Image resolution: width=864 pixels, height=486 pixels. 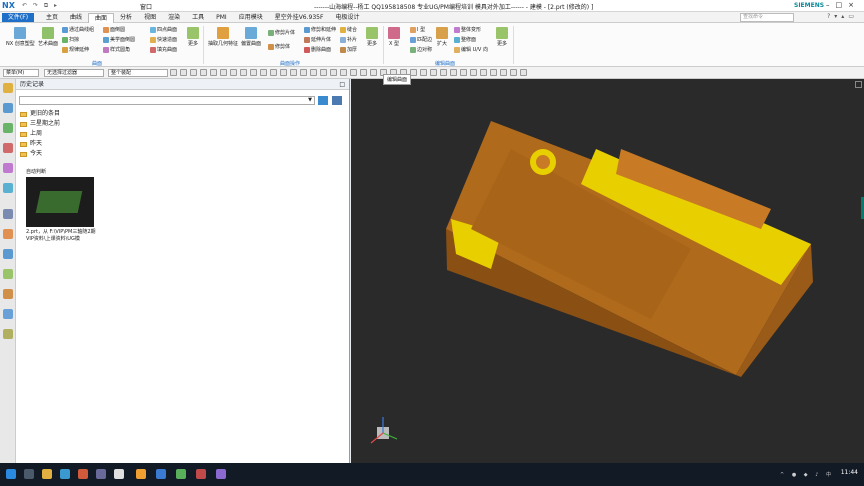 I want to click on edge-symmetry-button: 边对称, so click(x=421, y=49).